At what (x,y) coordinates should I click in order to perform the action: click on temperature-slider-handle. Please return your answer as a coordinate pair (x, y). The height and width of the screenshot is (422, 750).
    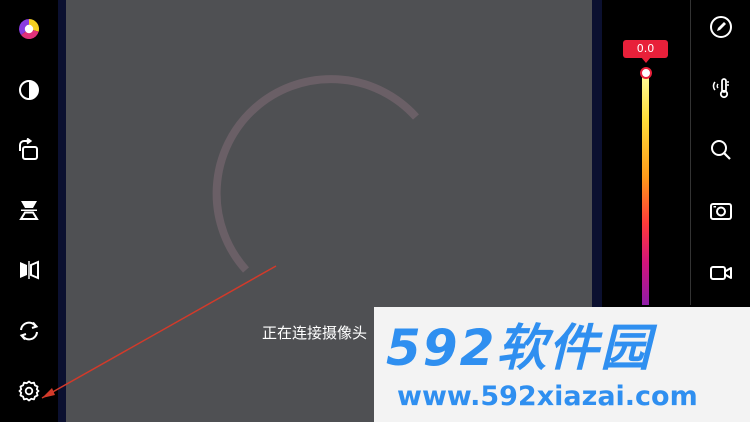
    Looking at the image, I should click on (646, 73).